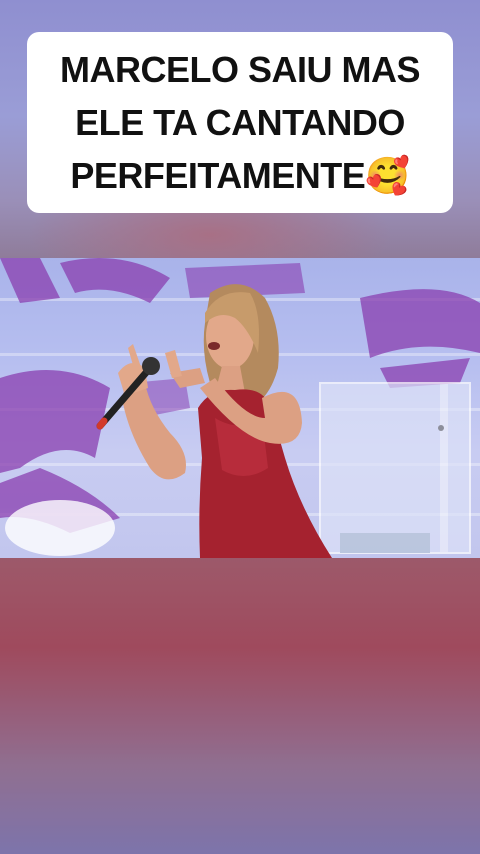  Describe the element at coordinates (240, 69) in the screenshot. I see `caption-line-1: MARCELO SAIU MAS` at that location.